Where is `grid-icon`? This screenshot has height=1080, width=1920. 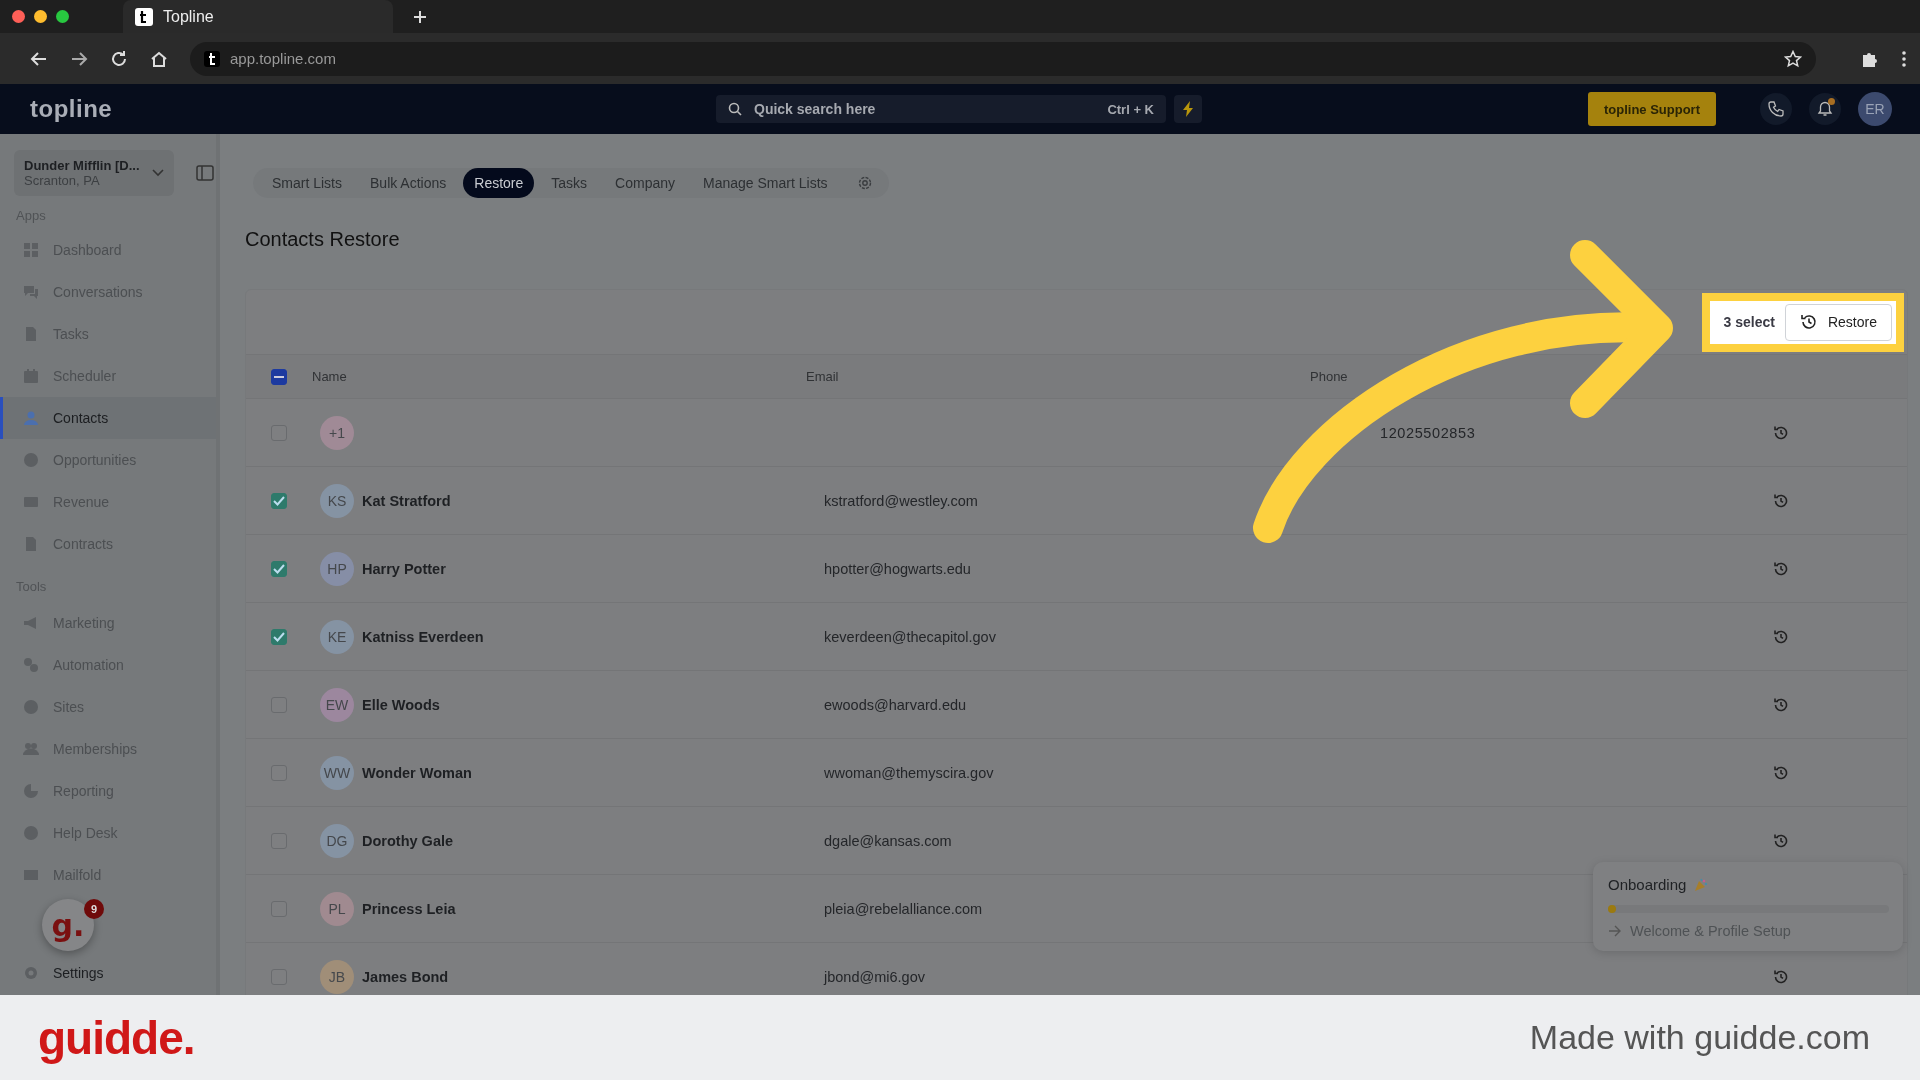
grid-icon is located at coordinates (31, 250).